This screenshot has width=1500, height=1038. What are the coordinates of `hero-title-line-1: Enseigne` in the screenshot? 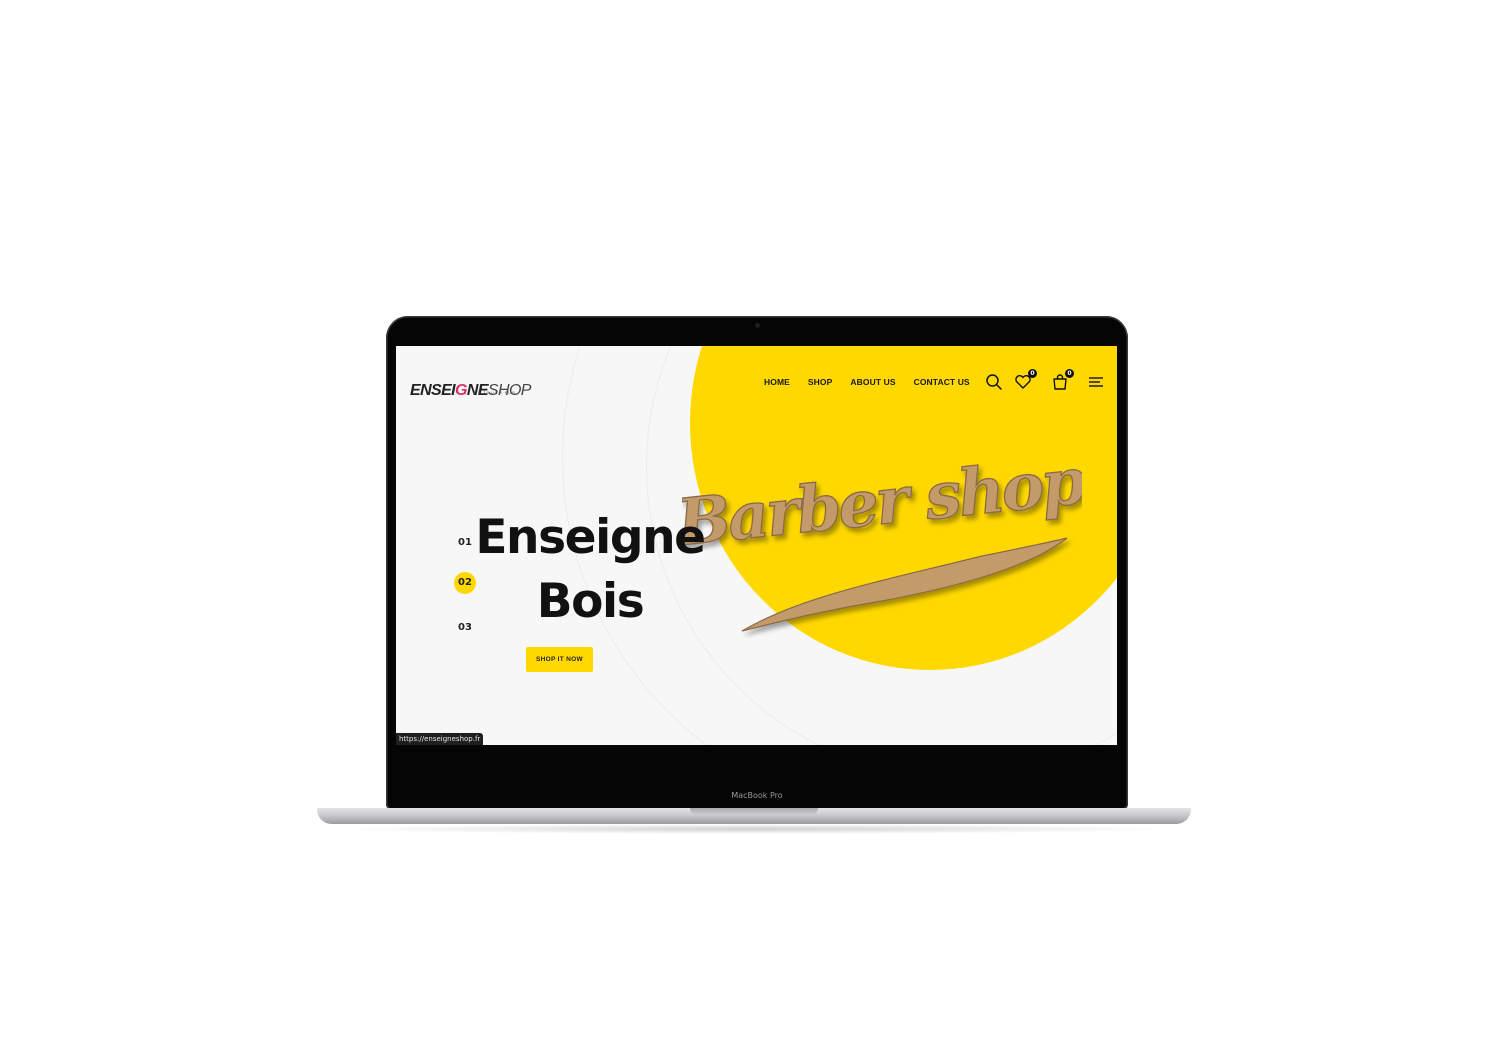 It's located at (590, 537).